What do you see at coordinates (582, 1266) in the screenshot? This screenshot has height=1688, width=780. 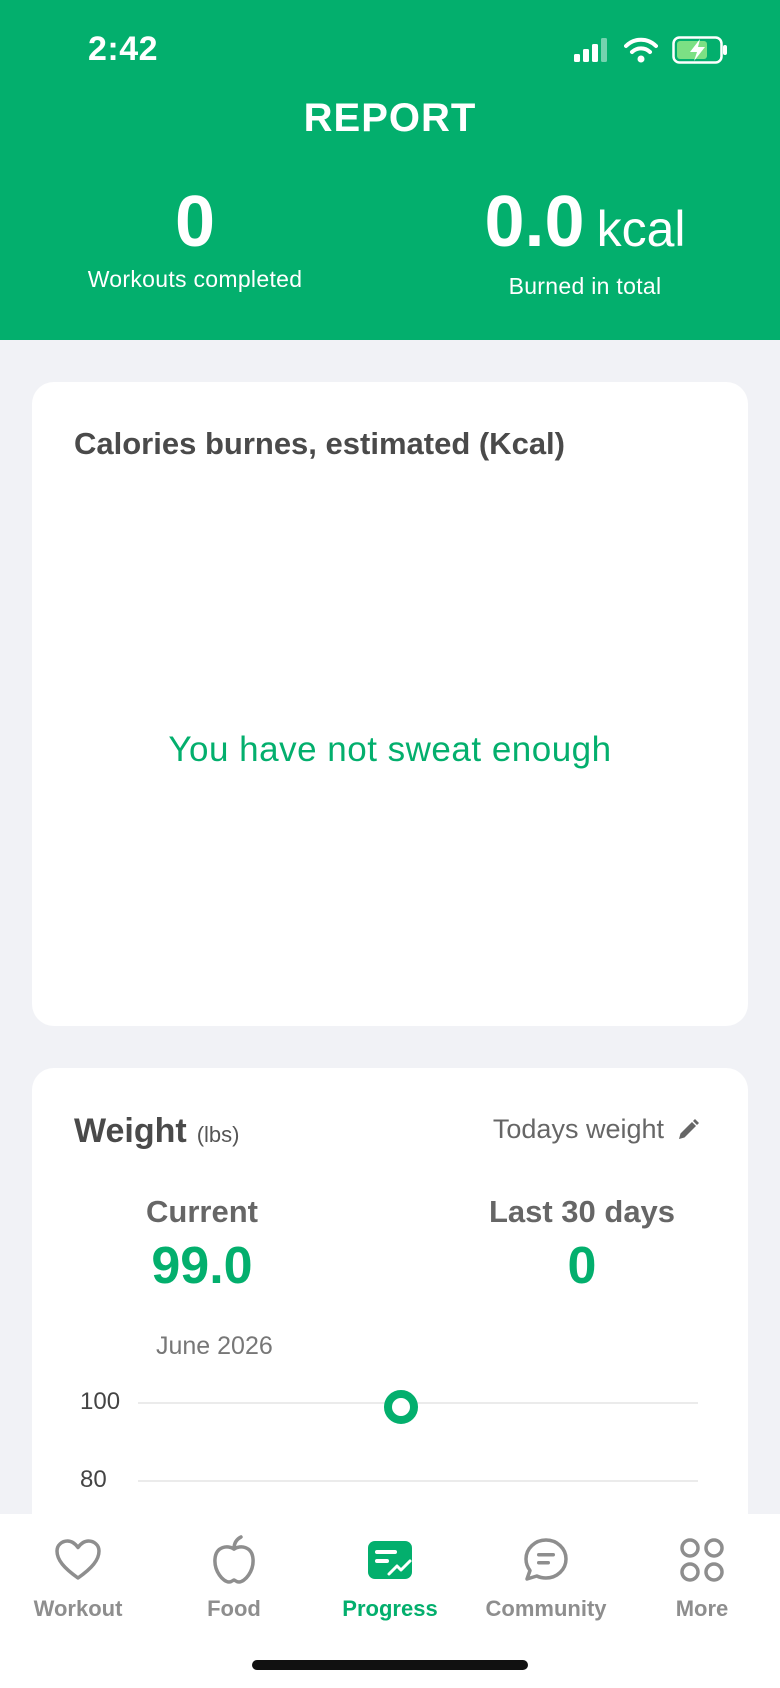 I see `last30-value: 0` at bounding box center [582, 1266].